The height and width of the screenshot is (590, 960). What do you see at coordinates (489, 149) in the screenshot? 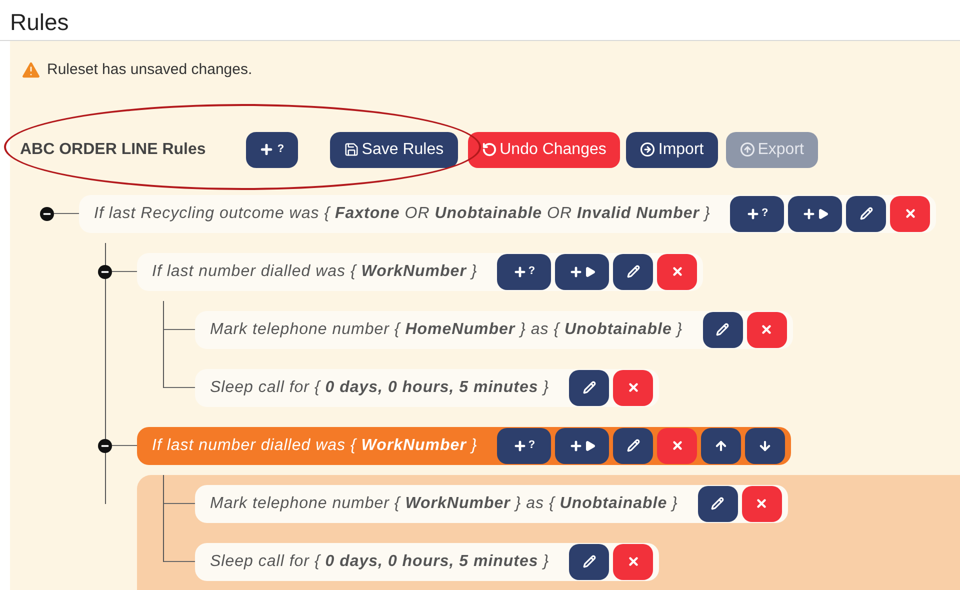
I see `undo-icon` at bounding box center [489, 149].